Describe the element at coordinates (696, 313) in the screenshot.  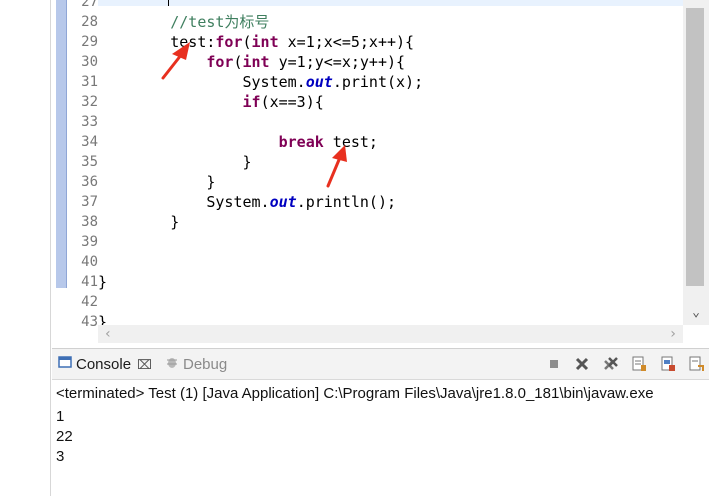
I see `scroll-down-icon: ⌄` at that location.